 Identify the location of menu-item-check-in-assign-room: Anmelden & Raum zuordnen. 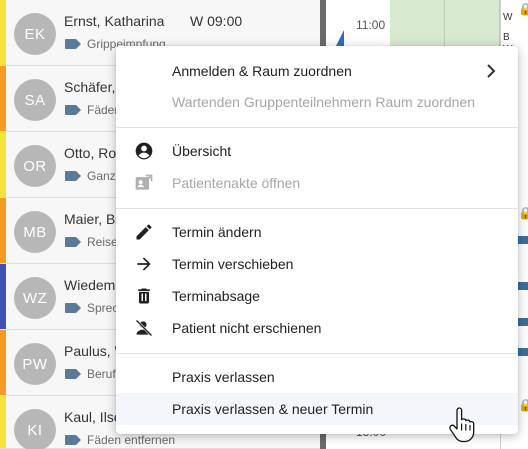
(317, 71).